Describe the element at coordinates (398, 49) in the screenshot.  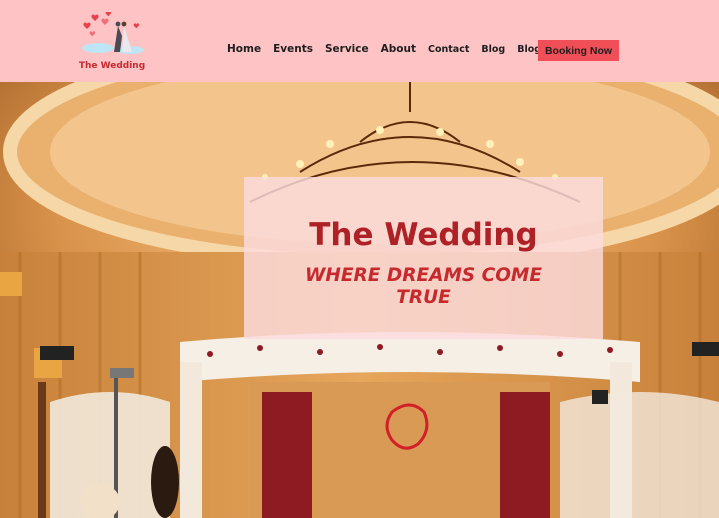
I see `nav-about: About` at that location.